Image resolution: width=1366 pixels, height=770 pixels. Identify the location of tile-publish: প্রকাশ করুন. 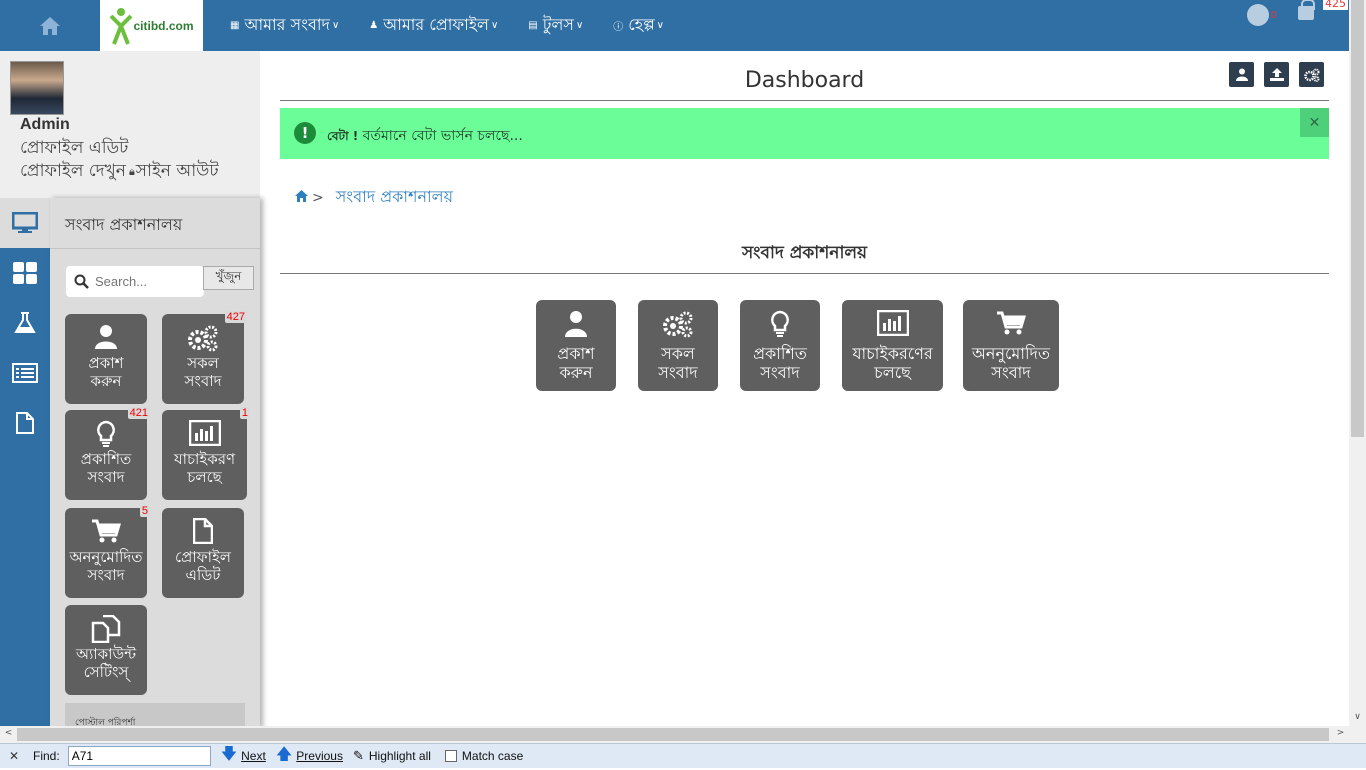
(106, 359).